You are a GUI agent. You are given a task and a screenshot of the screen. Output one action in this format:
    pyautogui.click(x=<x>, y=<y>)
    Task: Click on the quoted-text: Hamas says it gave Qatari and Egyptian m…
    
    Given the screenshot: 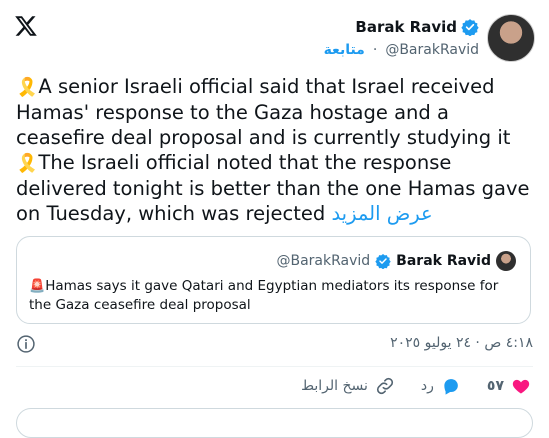 What is the action you would take?
    pyautogui.click(x=264, y=295)
    